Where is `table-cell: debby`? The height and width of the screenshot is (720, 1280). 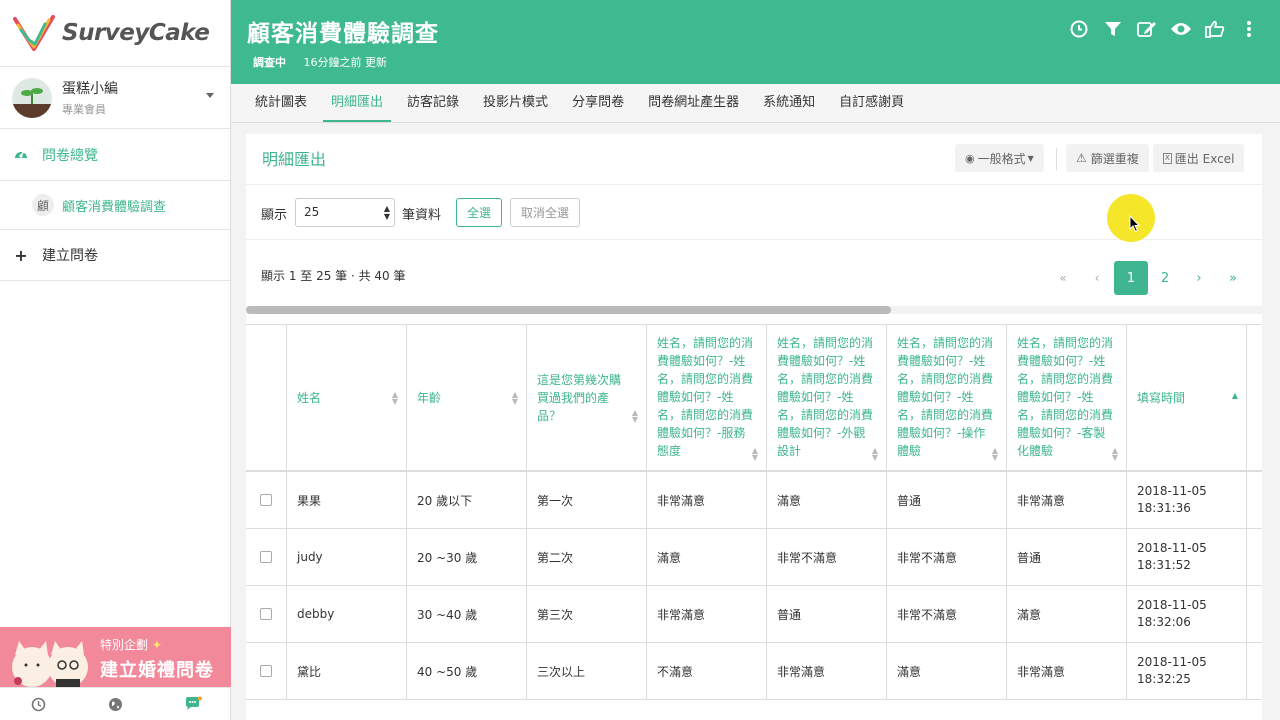
table-cell: debby is located at coordinates (347, 614).